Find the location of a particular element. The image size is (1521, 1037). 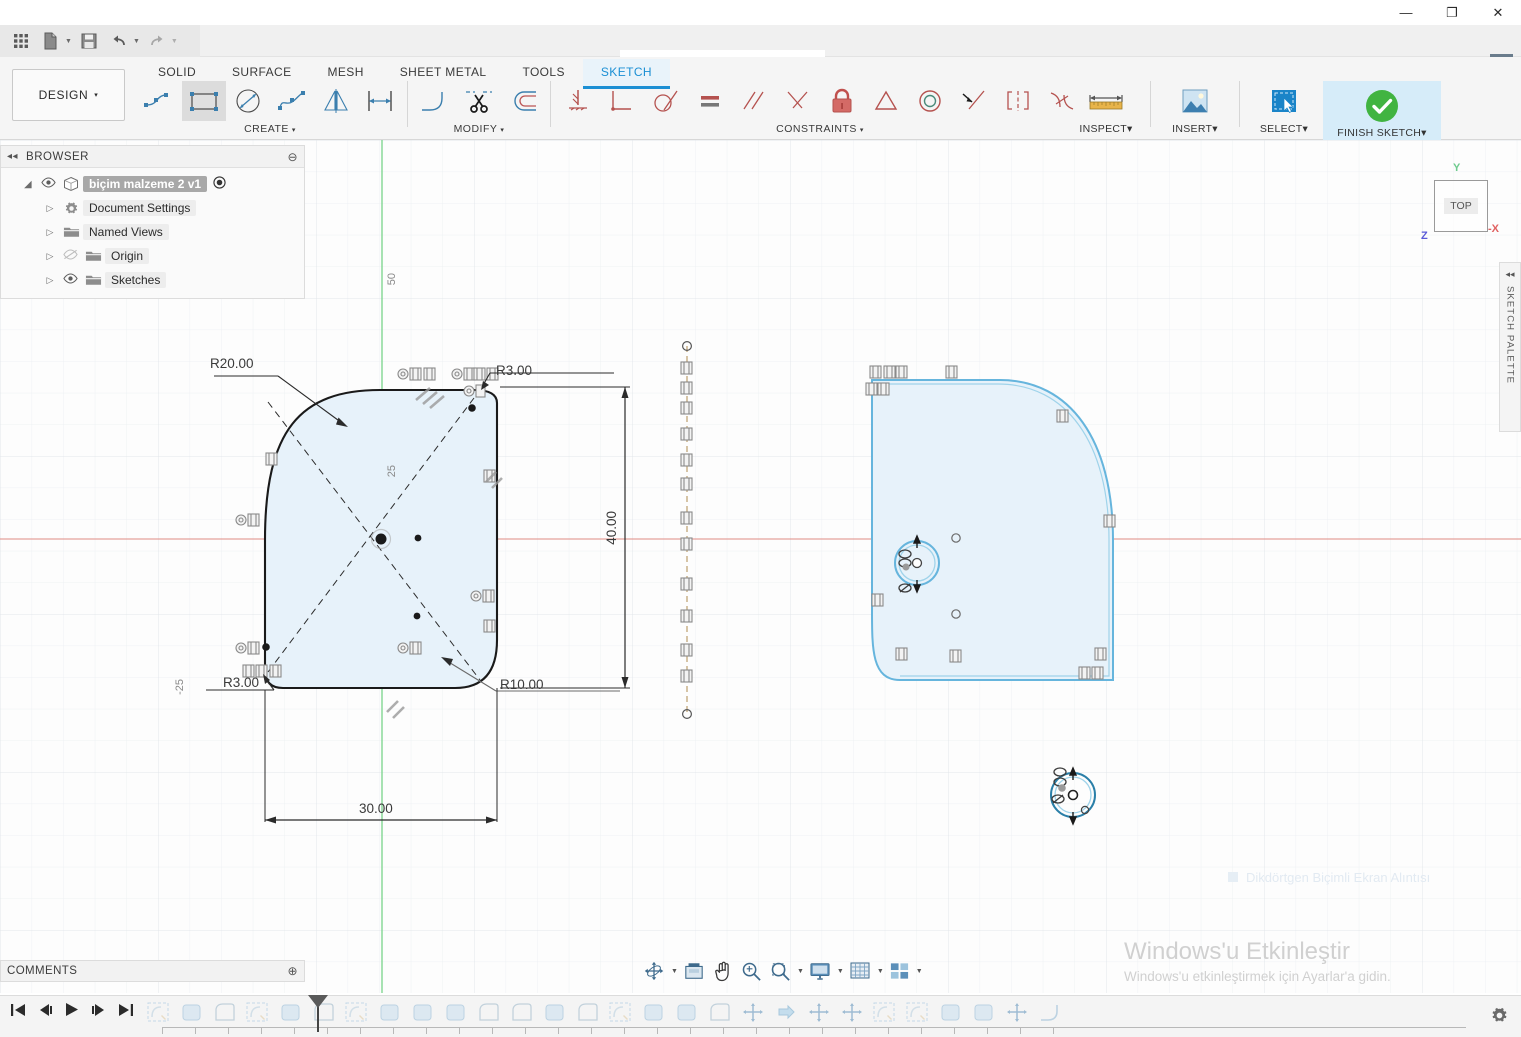

view-cube: TOP Y -X Z is located at coordinates (1465, 203).